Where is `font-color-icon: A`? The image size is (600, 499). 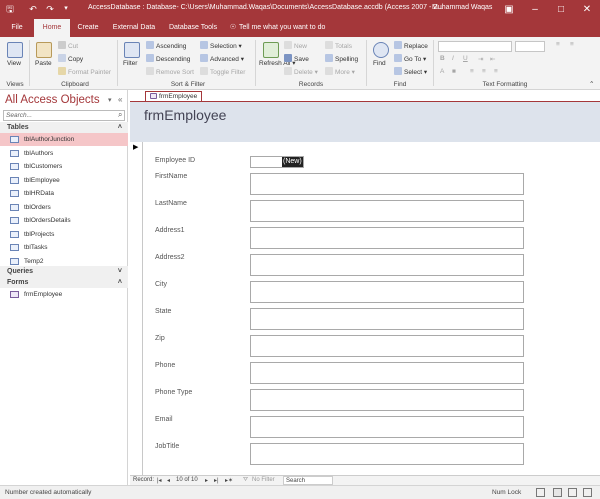
font-color-icon: A is located at coordinates (442, 71).